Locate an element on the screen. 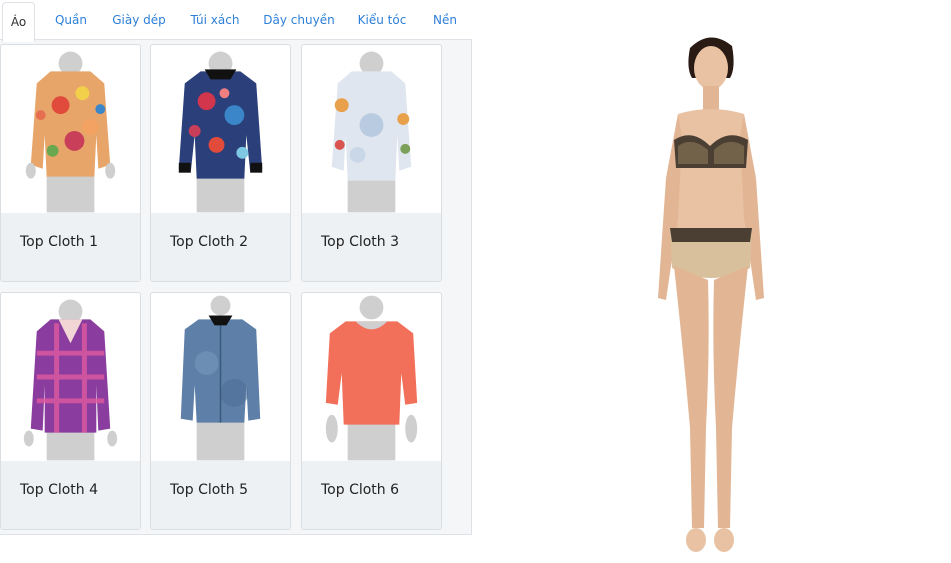  tab-kieu-toc: Kiểu tóc is located at coordinates (382, 19).